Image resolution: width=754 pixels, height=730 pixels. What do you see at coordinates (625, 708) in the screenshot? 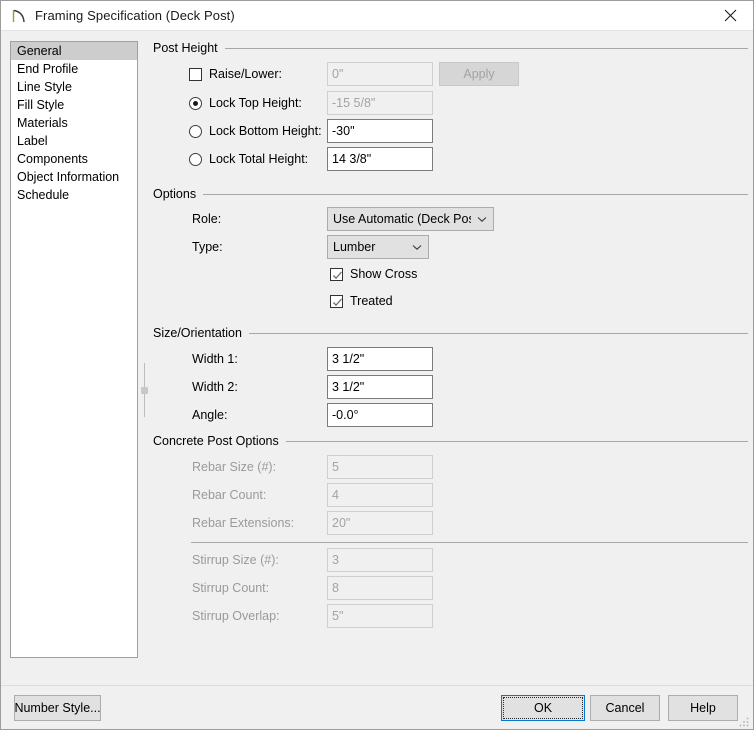
I see `cancel-button: Cancel` at bounding box center [625, 708].